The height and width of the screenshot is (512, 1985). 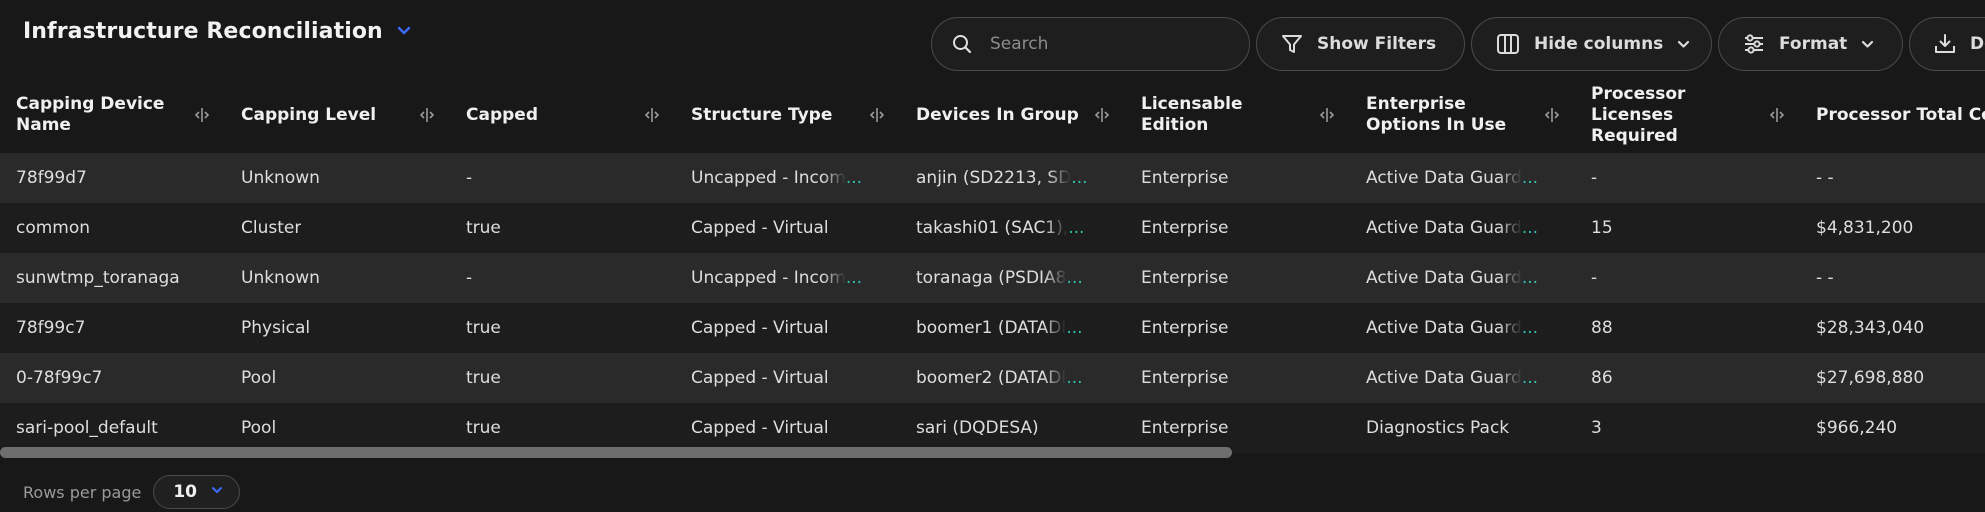 What do you see at coordinates (337, 115) in the screenshot?
I see `column-header: Capping Level` at bounding box center [337, 115].